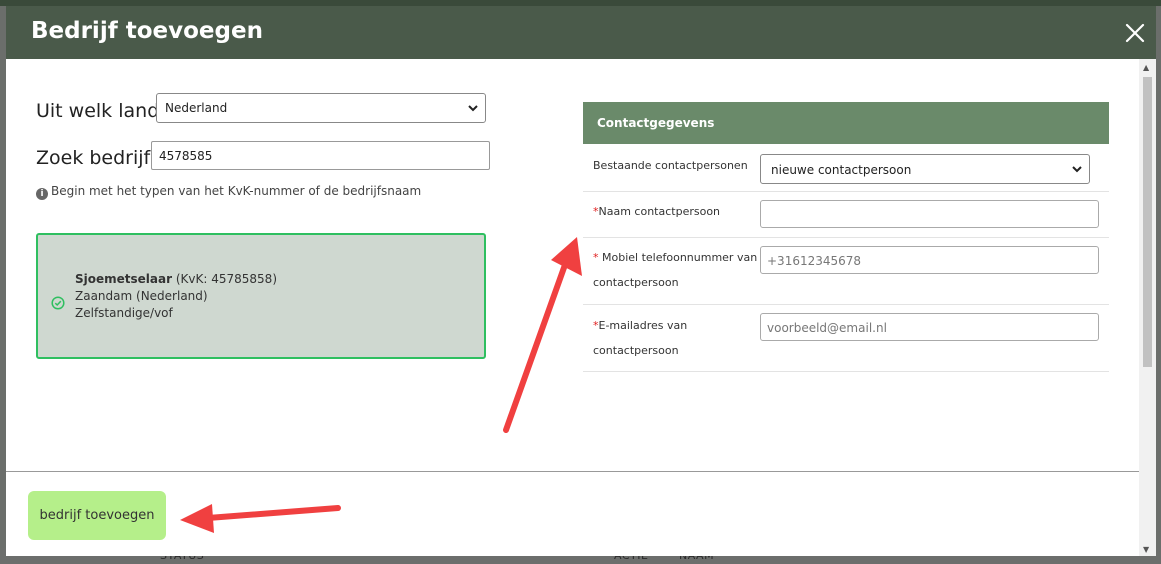 This screenshot has height=564, width=1161. I want to click on contact-panel-header: Contactgegevens, so click(846, 123).